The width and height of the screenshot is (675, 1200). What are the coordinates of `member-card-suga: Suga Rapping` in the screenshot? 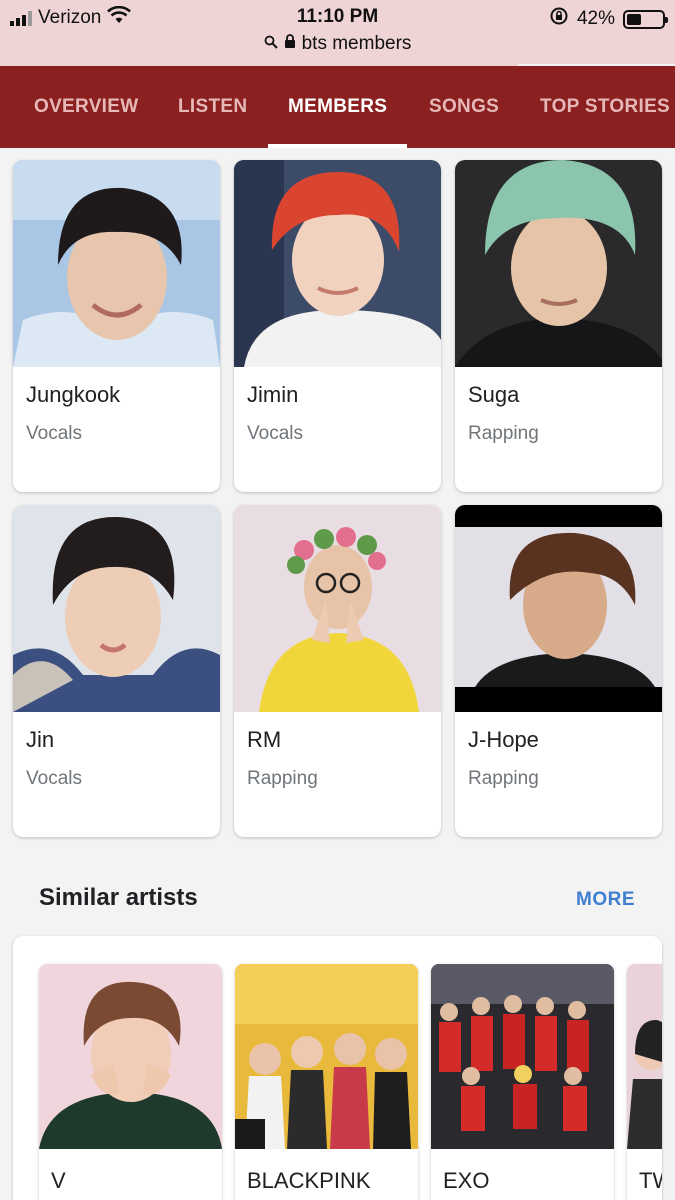 It's located at (558, 326).